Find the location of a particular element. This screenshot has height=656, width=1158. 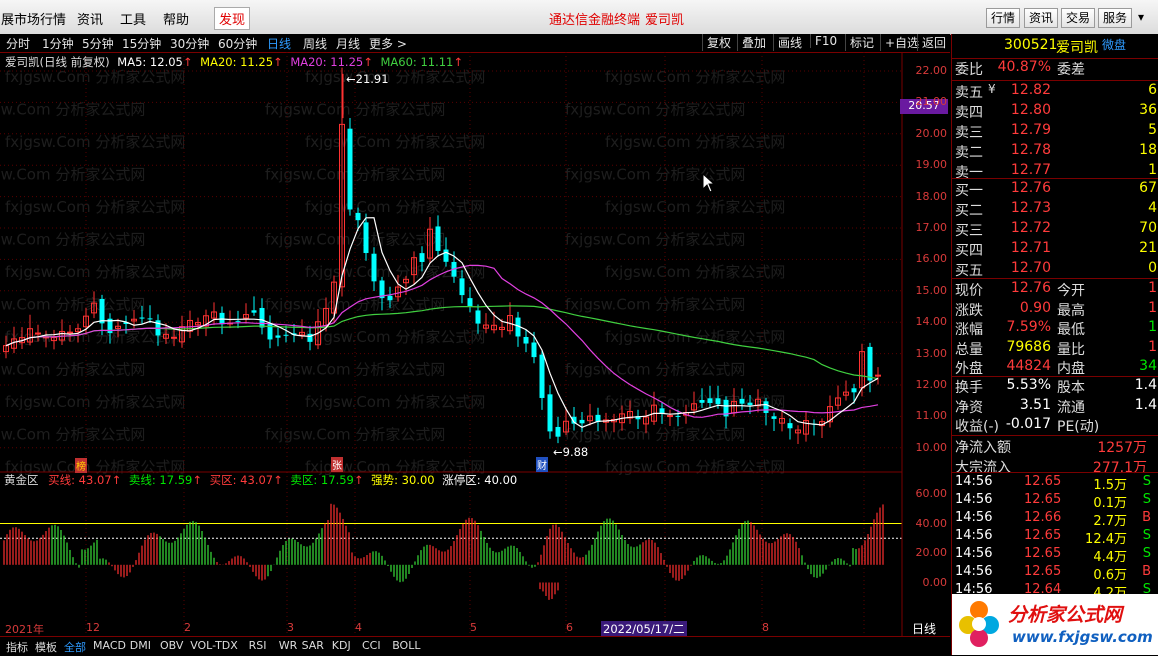

indicator-tab: RSI is located at coordinates (258, 645).